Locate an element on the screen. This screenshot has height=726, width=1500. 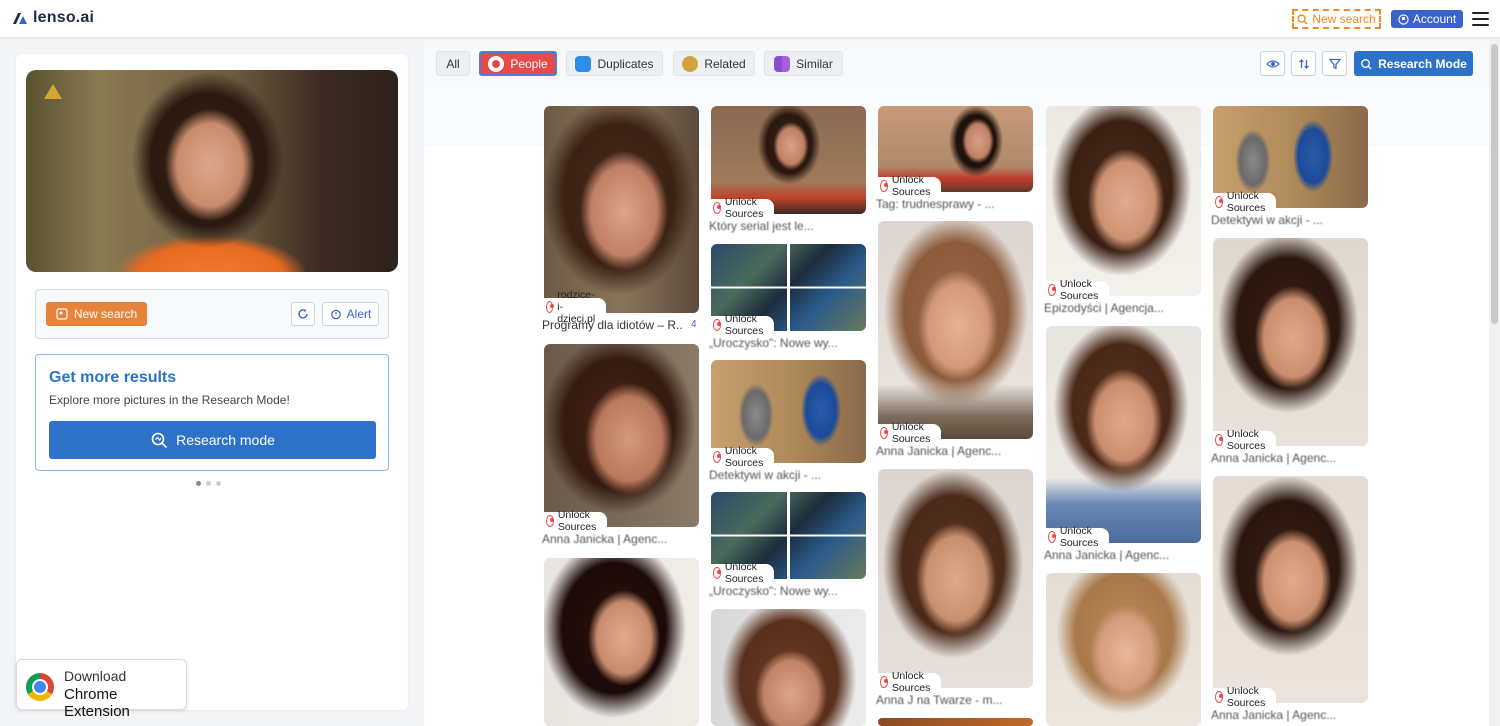
funnel-icon is located at coordinates (1334, 63).